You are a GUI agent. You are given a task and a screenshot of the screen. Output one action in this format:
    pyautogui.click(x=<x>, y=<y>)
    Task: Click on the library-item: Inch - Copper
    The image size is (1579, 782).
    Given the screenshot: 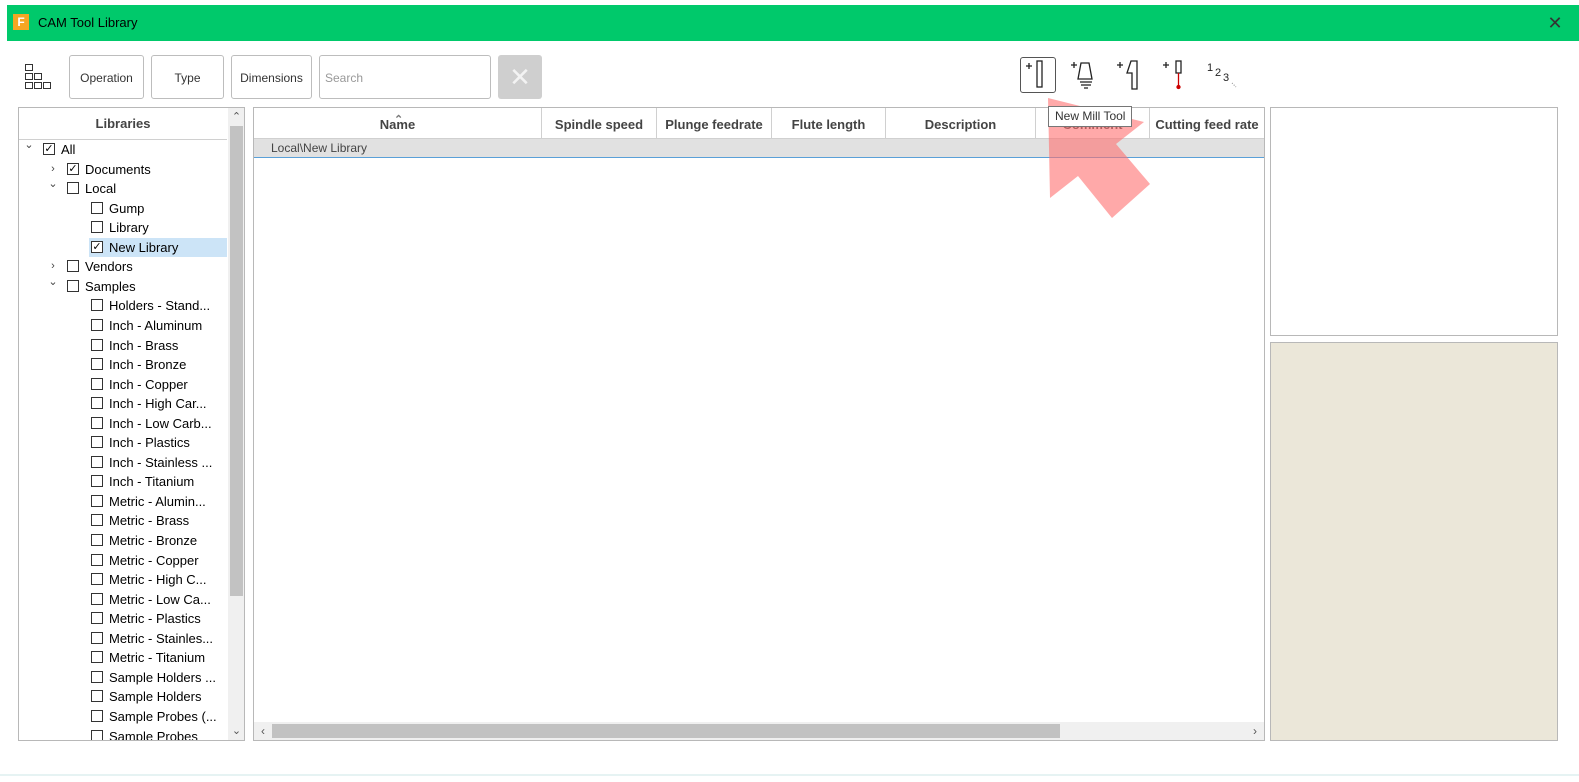 What is the action you would take?
    pyautogui.click(x=123, y=384)
    